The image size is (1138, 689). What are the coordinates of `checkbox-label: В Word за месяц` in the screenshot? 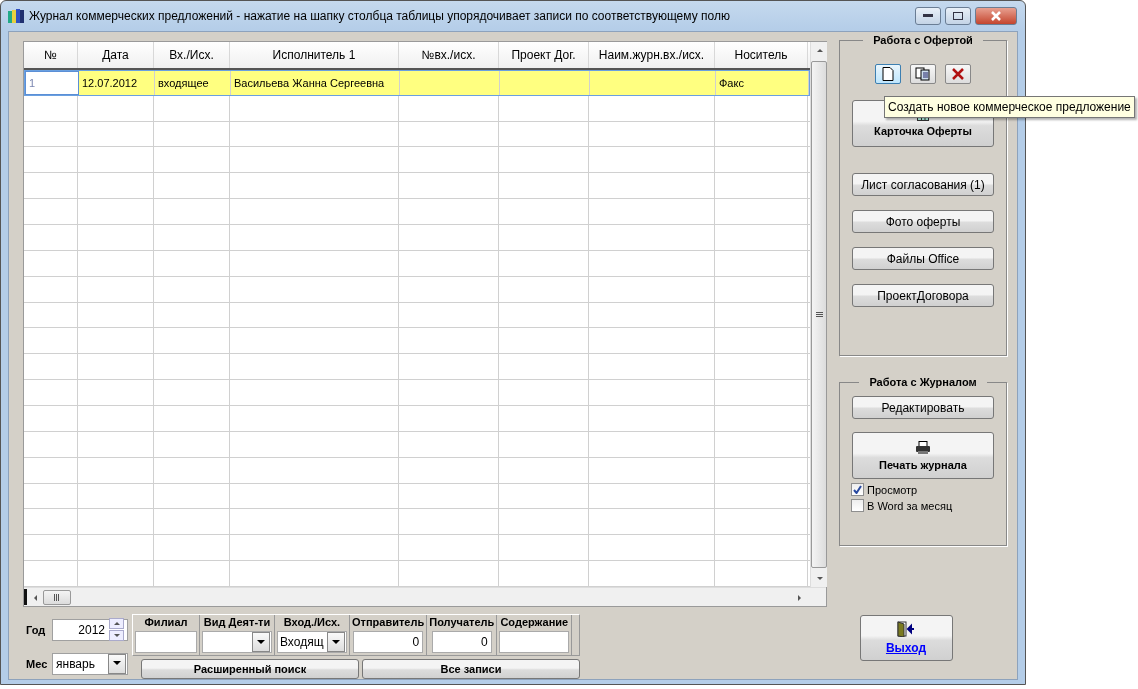 It's located at (910, 505).